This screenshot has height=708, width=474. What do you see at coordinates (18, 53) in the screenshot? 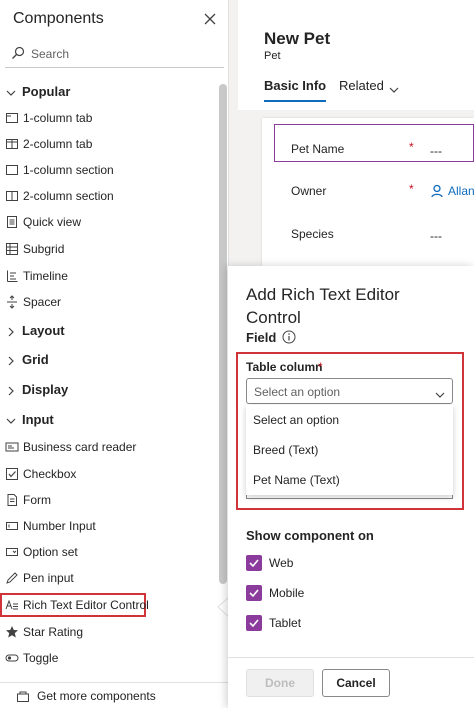
I see `search-icon` at bounding box center [18, 53].